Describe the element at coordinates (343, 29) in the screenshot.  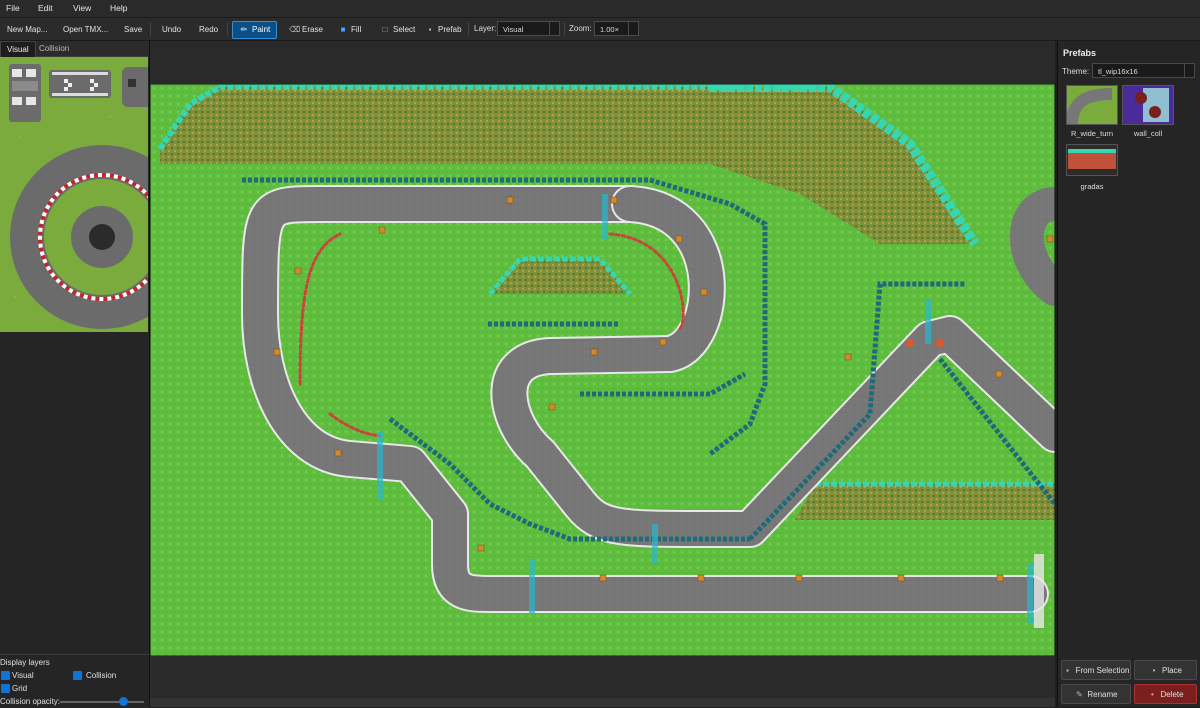
I see `fill-bucket-icon: ■` at that location.